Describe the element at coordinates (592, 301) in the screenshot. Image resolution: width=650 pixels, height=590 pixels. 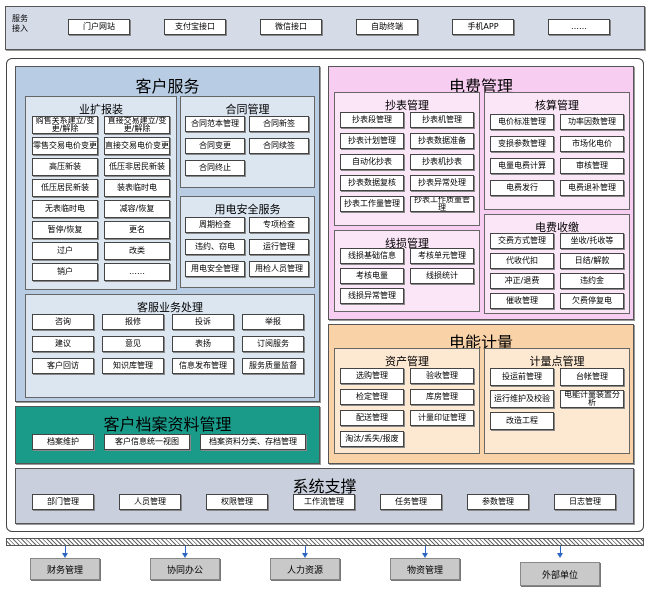
I see `collection-item: 欠费停复电` at that location.